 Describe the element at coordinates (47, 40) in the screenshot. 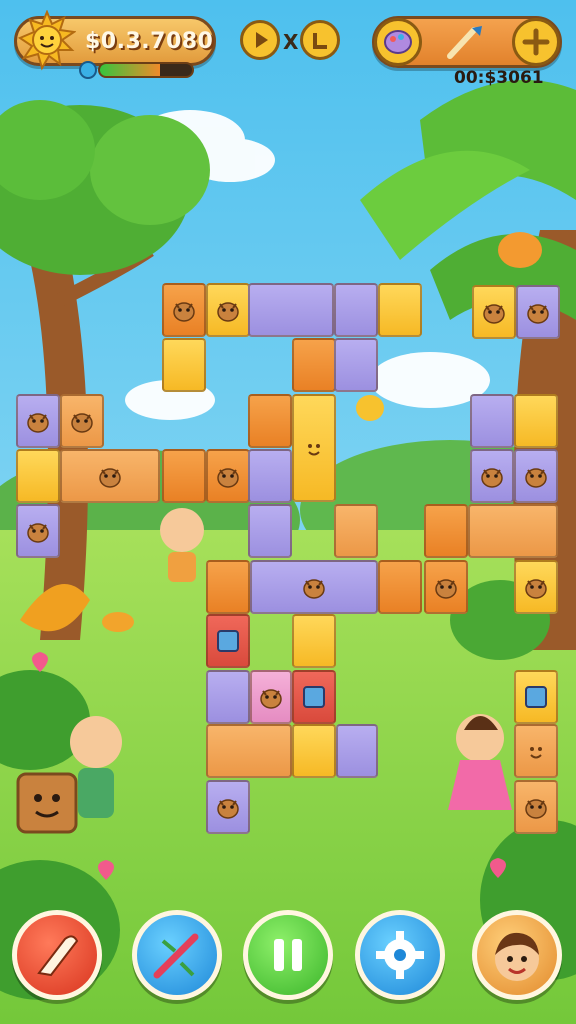

I see `sun-icon` at that location.